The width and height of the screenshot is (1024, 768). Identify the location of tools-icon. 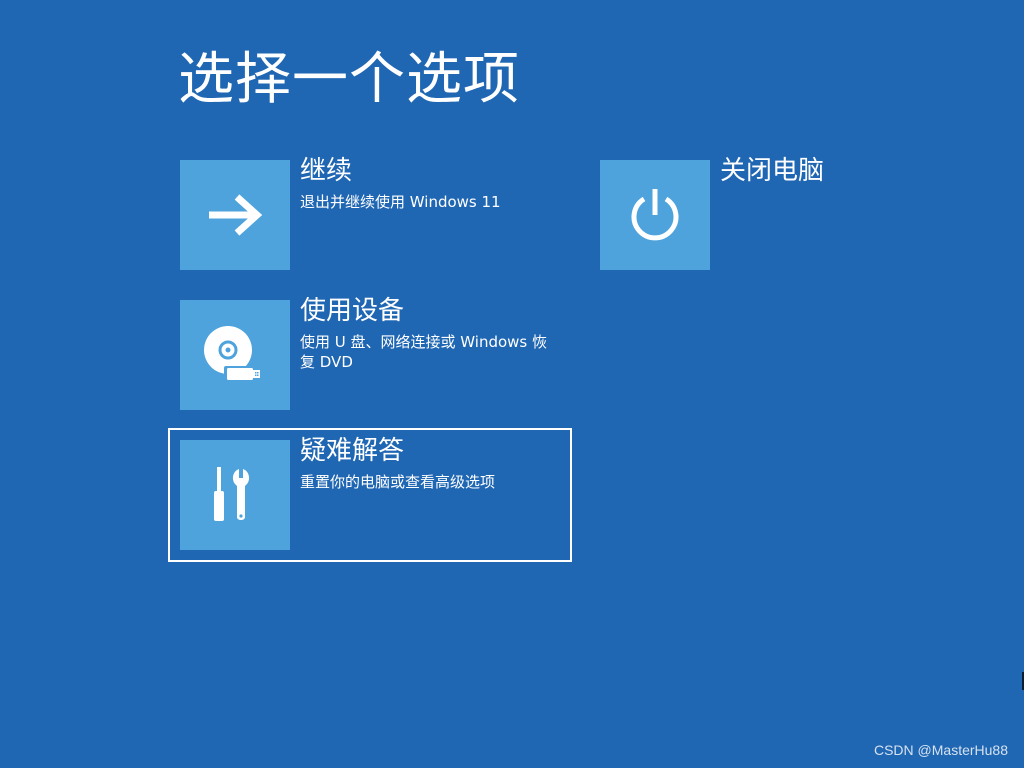
(232, 494).